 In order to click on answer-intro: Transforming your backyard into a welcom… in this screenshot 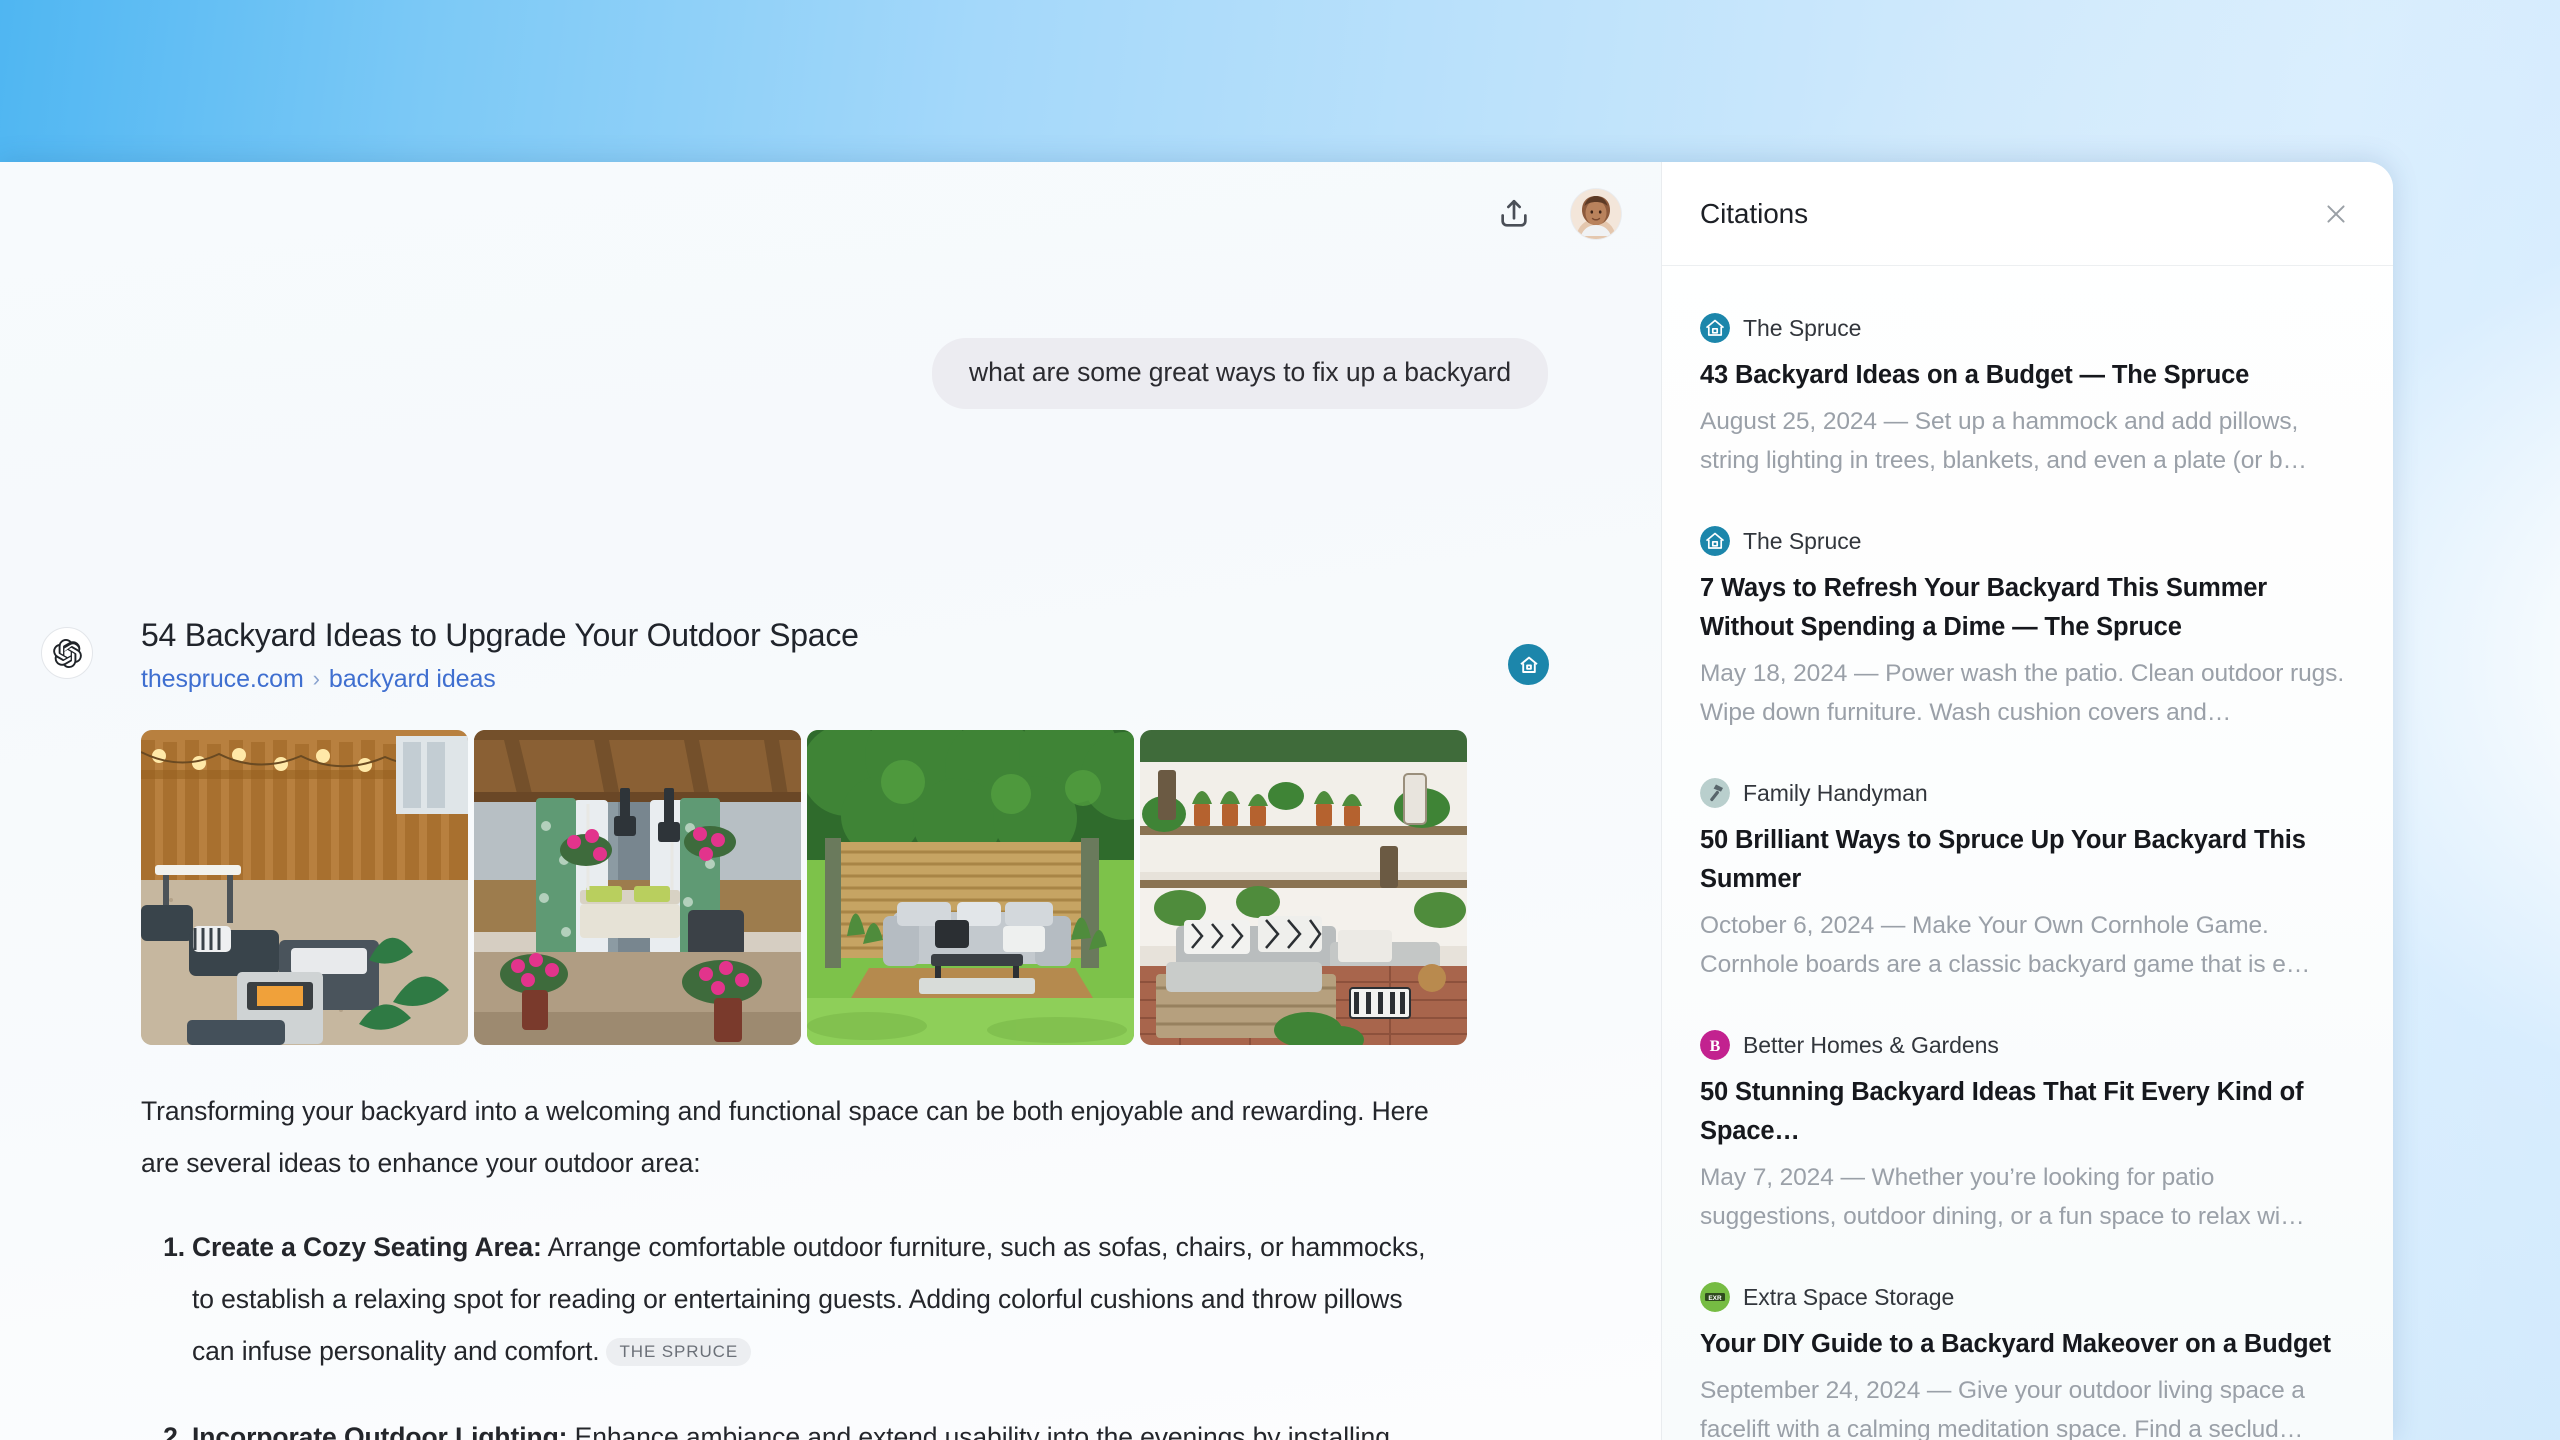, I will do `click(785, 1136)`.